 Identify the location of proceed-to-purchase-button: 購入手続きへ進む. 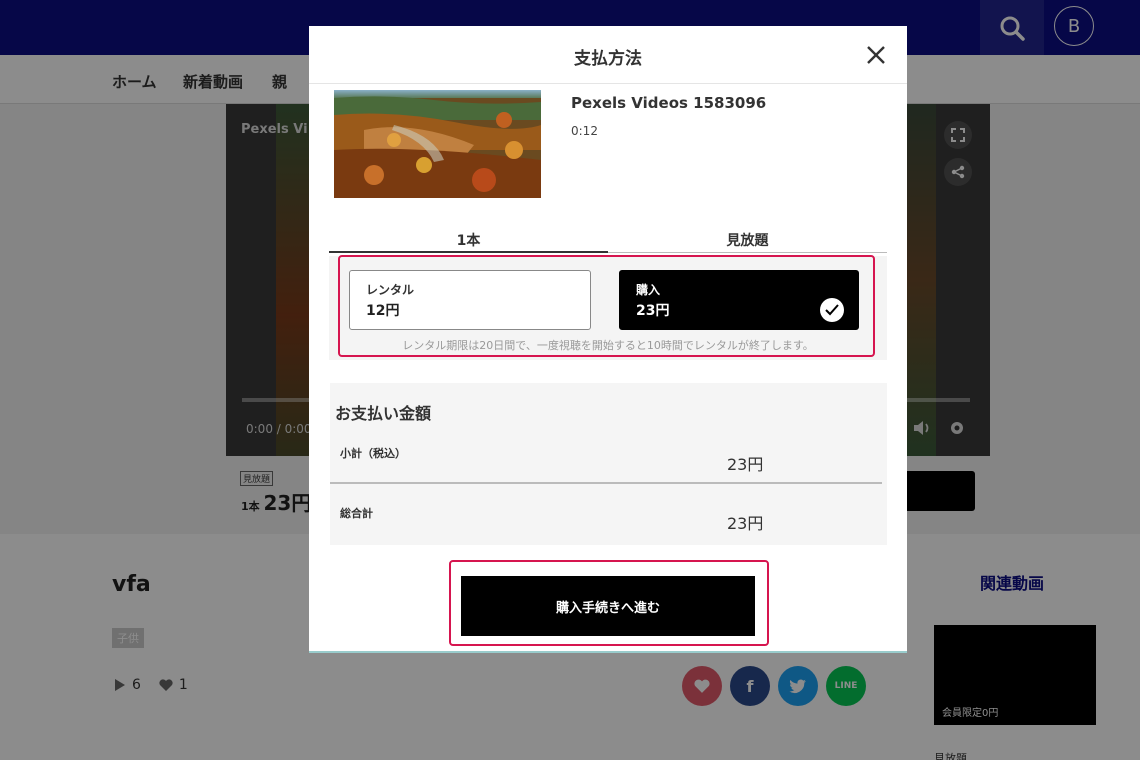
(608, 606).